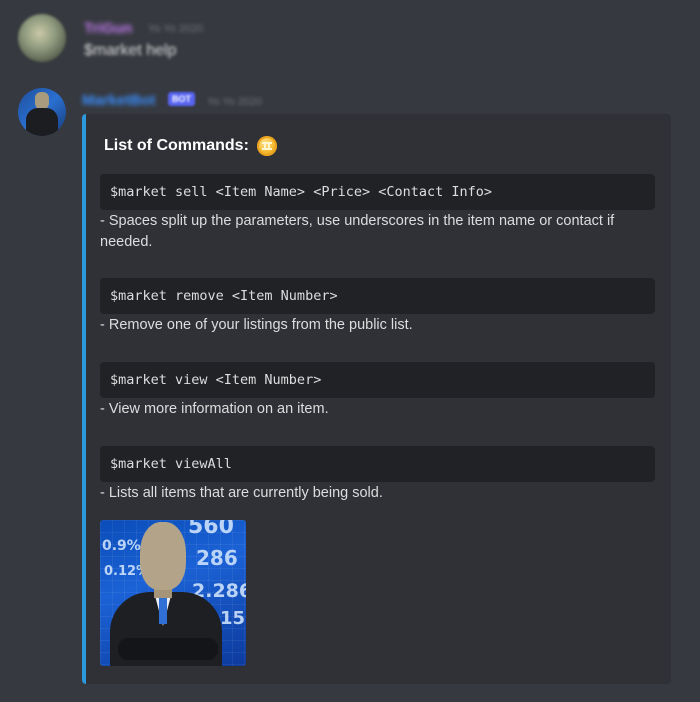 The image size is (700, 702). I want to click on ticker-text: 0.9%, so click(121, 546).